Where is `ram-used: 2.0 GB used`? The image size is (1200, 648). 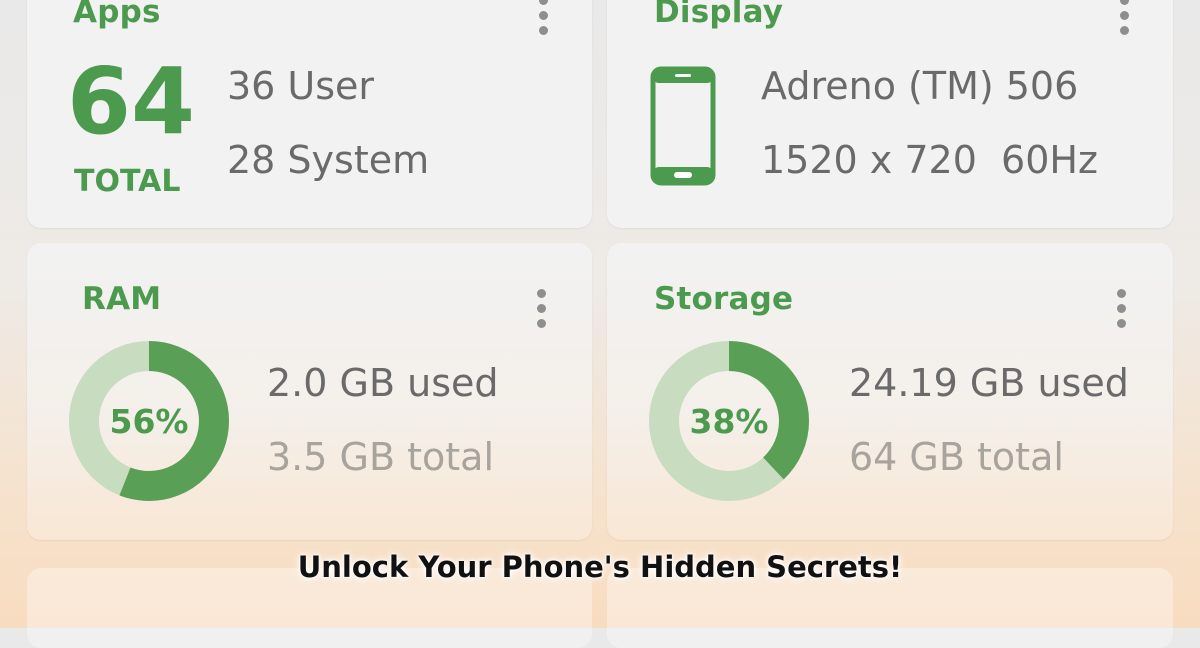
ram-used: 2.0 GB used is located at coordinates (383, 383).